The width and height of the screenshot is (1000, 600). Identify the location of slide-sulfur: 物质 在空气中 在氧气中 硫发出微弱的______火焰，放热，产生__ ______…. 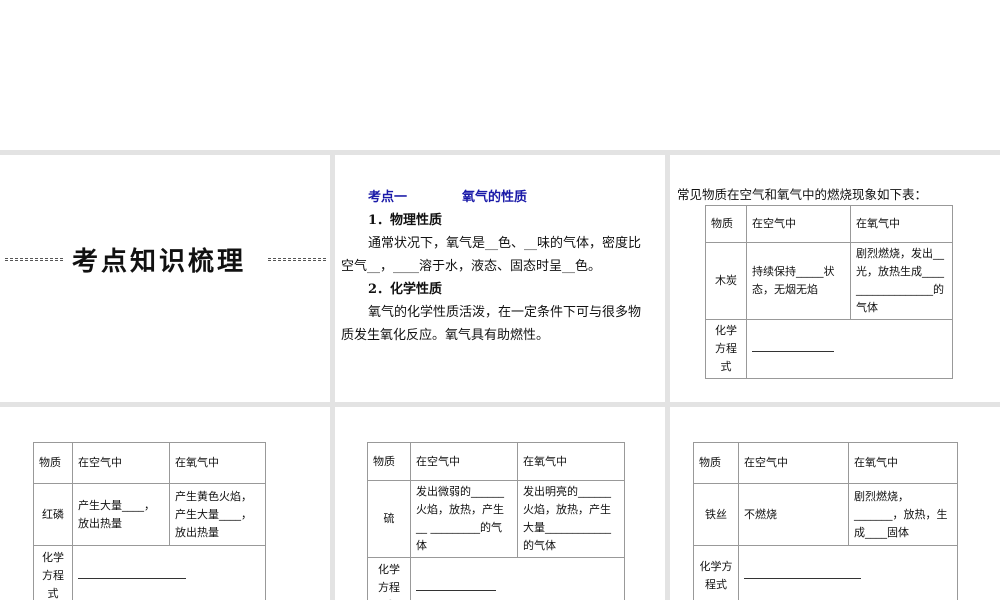
(500, 503).